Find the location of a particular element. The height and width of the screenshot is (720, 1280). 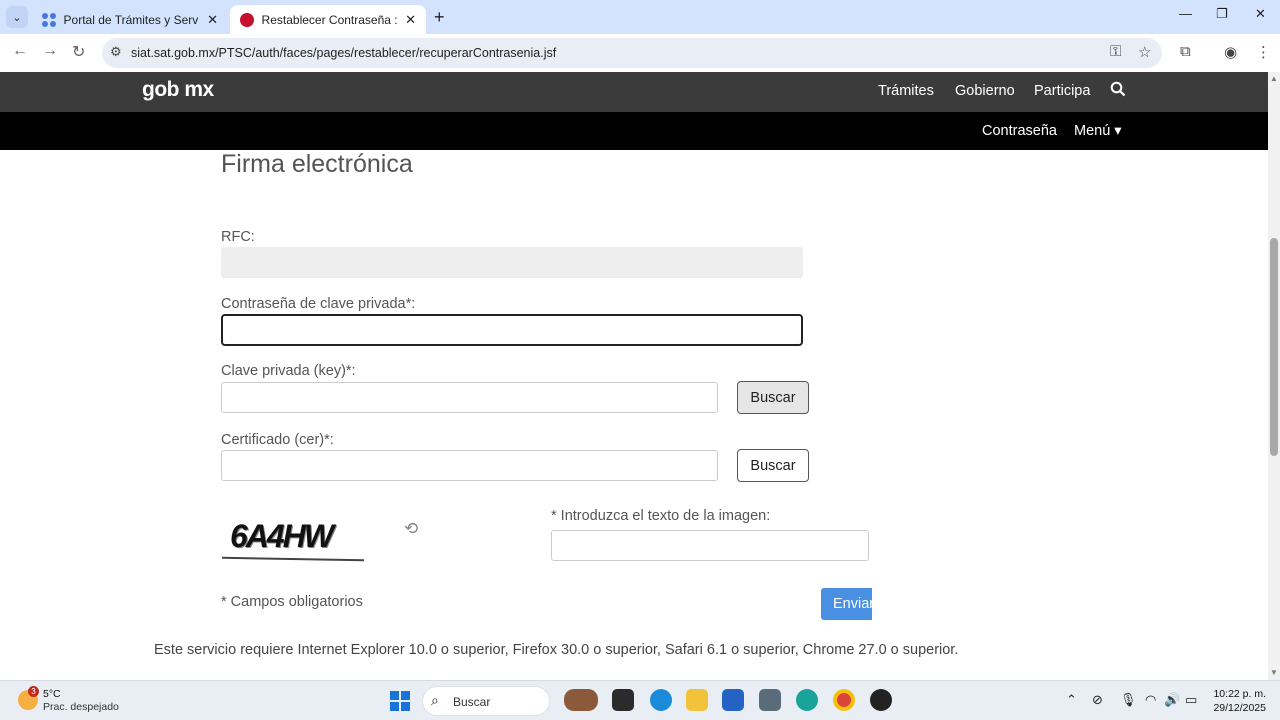

maximize-icon: ❐ is located at coordinates (1222, 14).